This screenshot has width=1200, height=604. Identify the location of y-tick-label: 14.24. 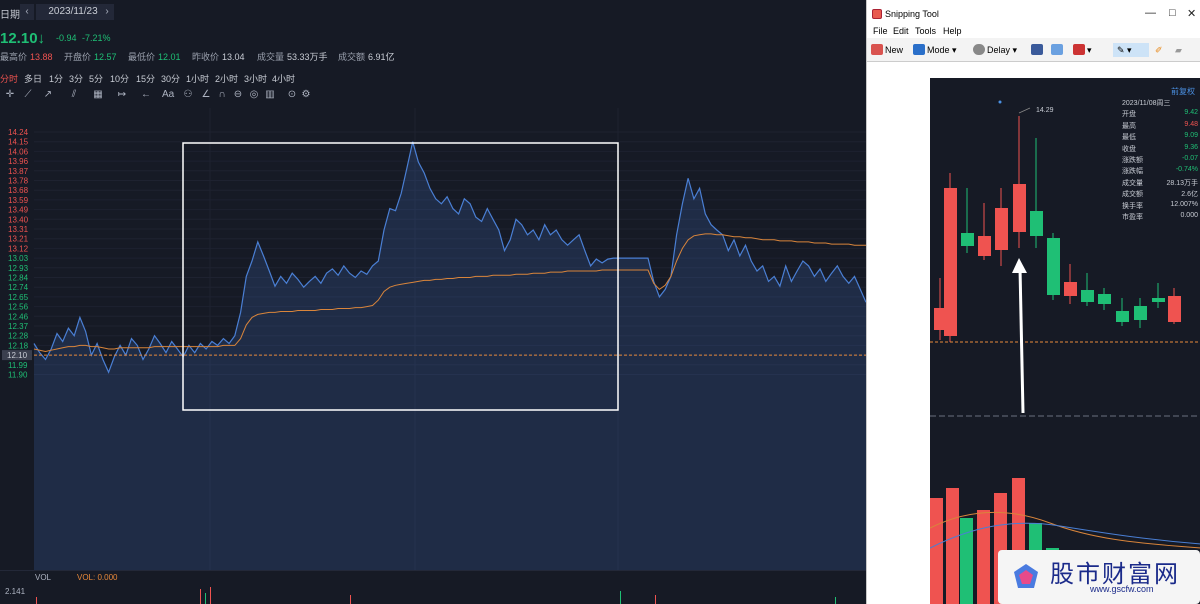
(18, 132).